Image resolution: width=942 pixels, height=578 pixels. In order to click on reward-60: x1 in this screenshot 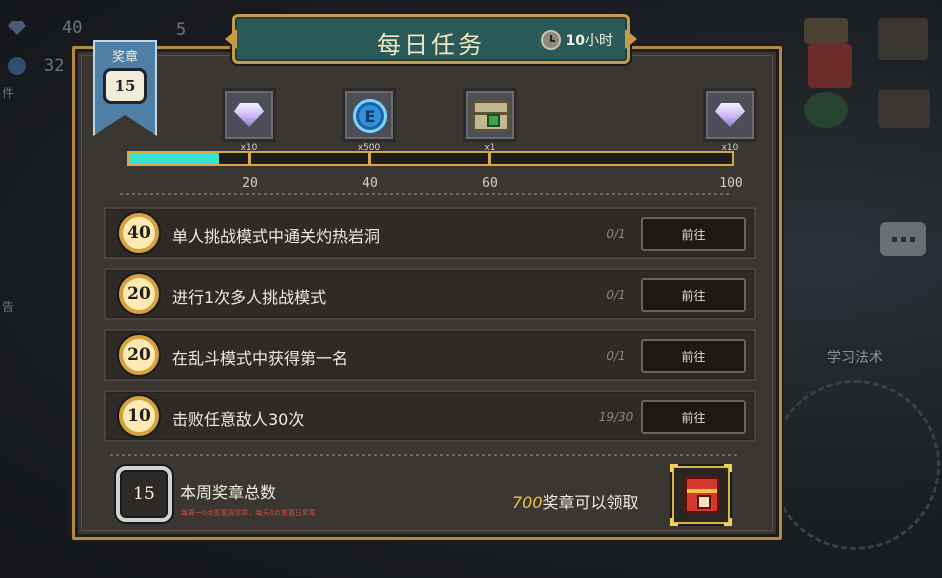, I will do `click(490, 120)`.